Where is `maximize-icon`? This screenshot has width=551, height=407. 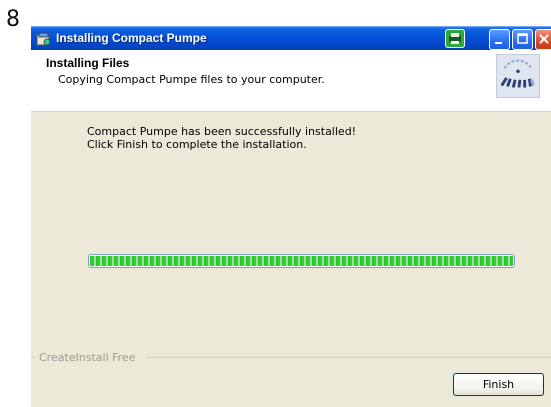
maximize-icon is located at coordinates (522, 38).